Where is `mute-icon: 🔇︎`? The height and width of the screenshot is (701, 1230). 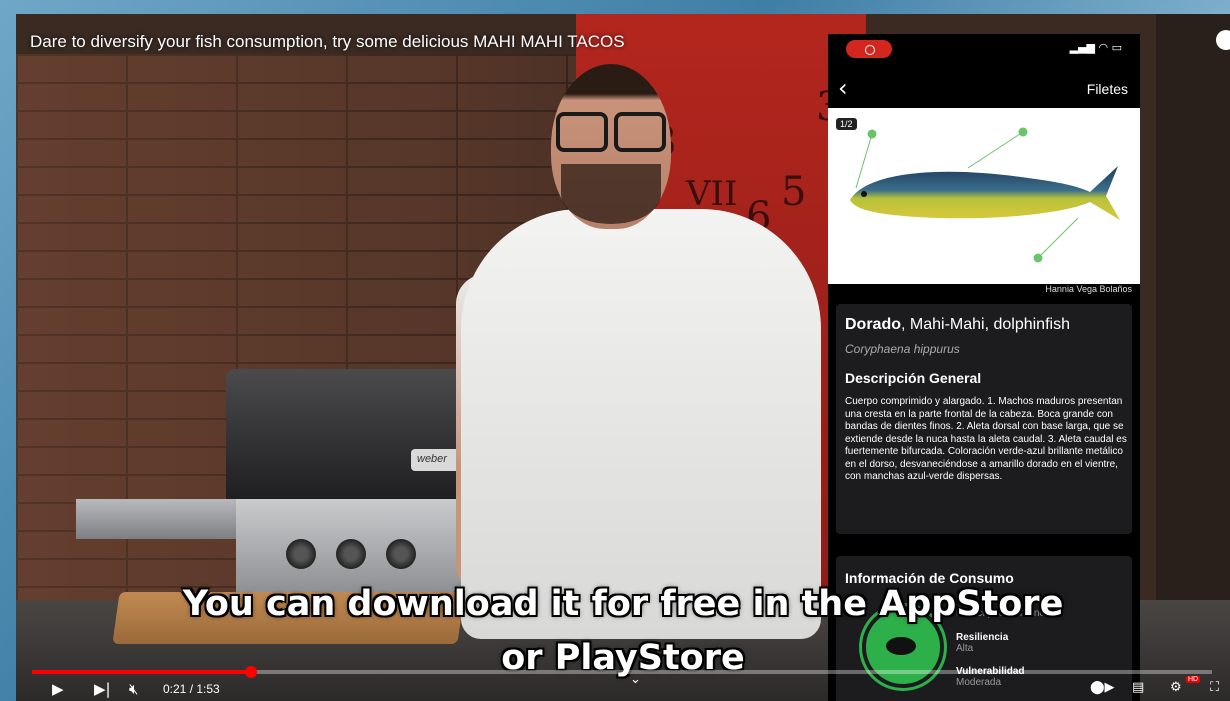
mute-icon: 🔇︎ is located at coordinates (133, 689).